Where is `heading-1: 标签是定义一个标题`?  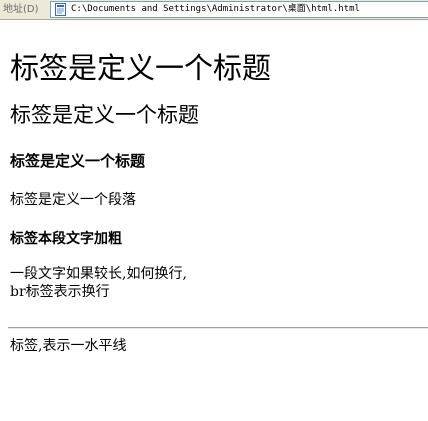 heading-1: 标签是定义一个标题 is located at coordinates (141, 68).